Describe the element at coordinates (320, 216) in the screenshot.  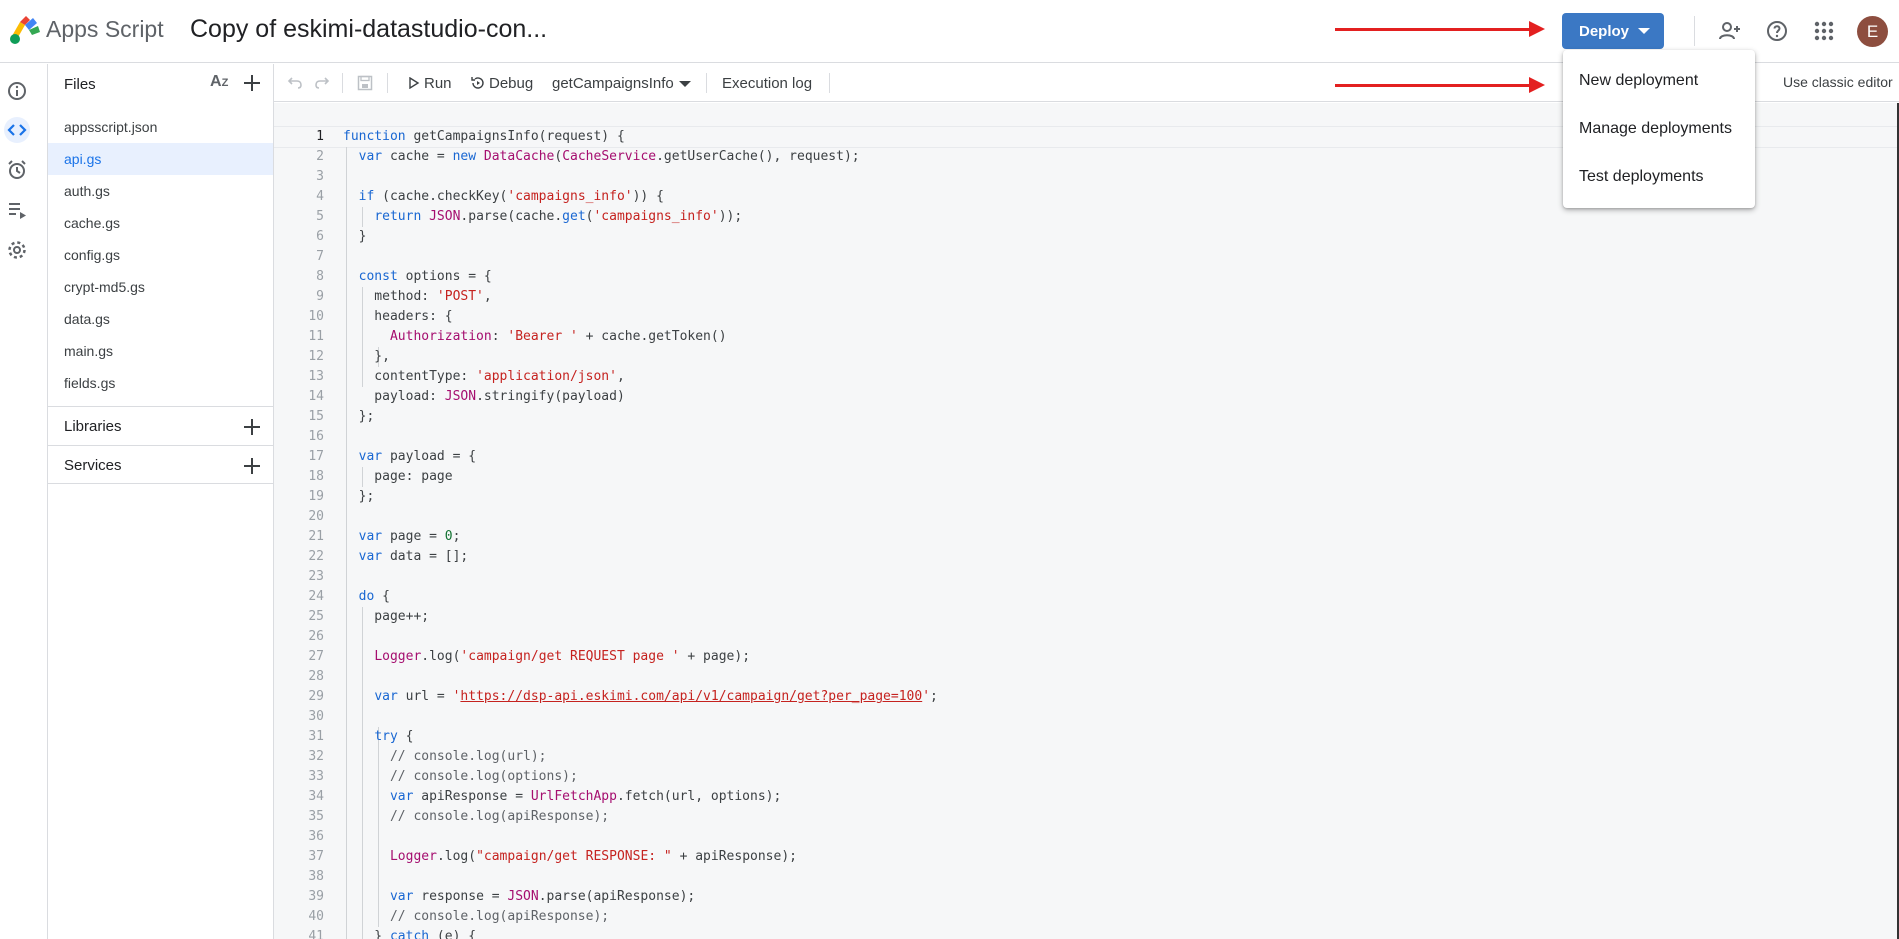
I see `line-number: 5` at that location.